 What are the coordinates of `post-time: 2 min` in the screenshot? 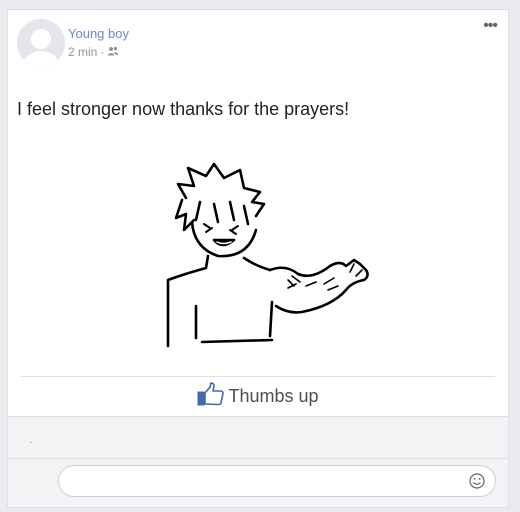 It's located at (82, 52).